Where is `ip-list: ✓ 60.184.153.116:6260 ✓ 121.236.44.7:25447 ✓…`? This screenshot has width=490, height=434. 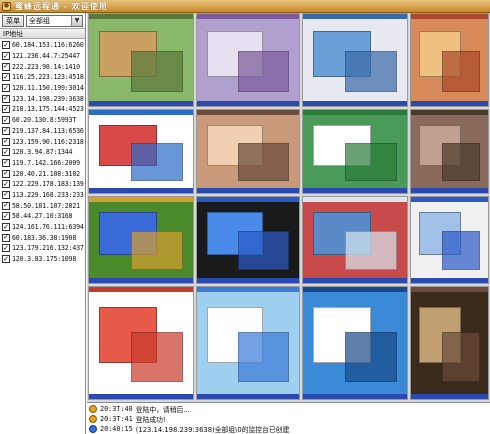
ip-list: ✓ 60.184.153.116:6260 ✓ 121.236.44.7:25447 ✓… is located at coordinates (42, 151).